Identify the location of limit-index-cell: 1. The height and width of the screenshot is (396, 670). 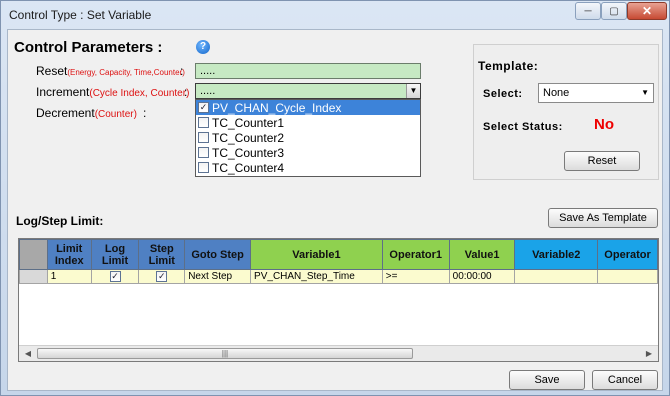
(69, 276).